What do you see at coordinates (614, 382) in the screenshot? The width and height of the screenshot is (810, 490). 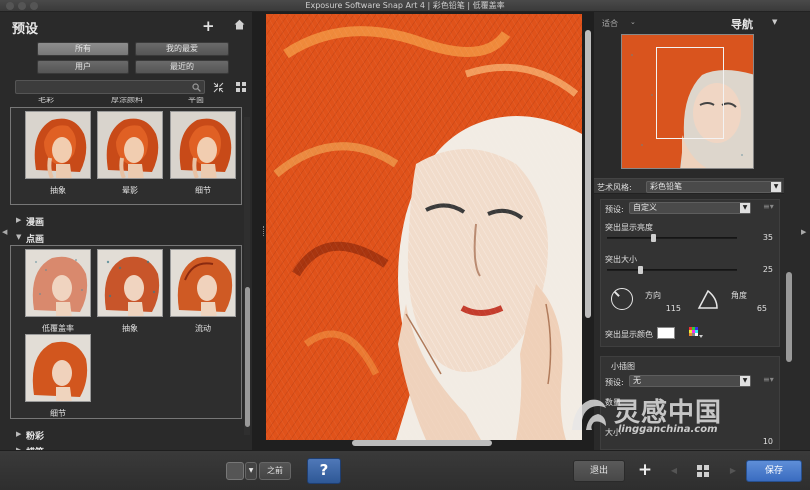 I see `vignette-preset-label: 预设:` at bounding box center [614, 382].